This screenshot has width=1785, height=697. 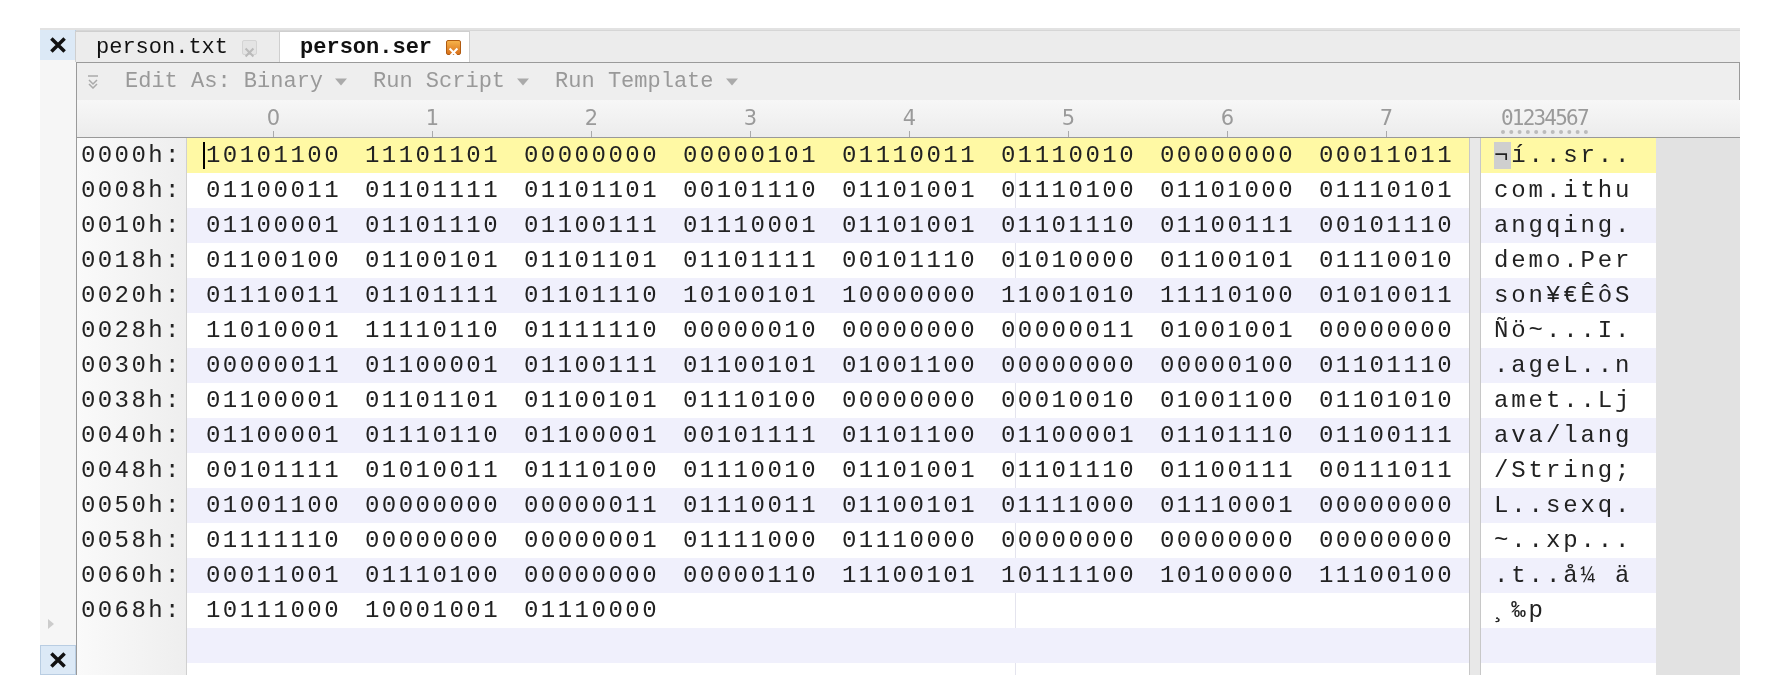 What do you see at coordinates (1386, 295) in the screenshot?
I see `byte-value: 01010011` at bounding box center [1386, 295].